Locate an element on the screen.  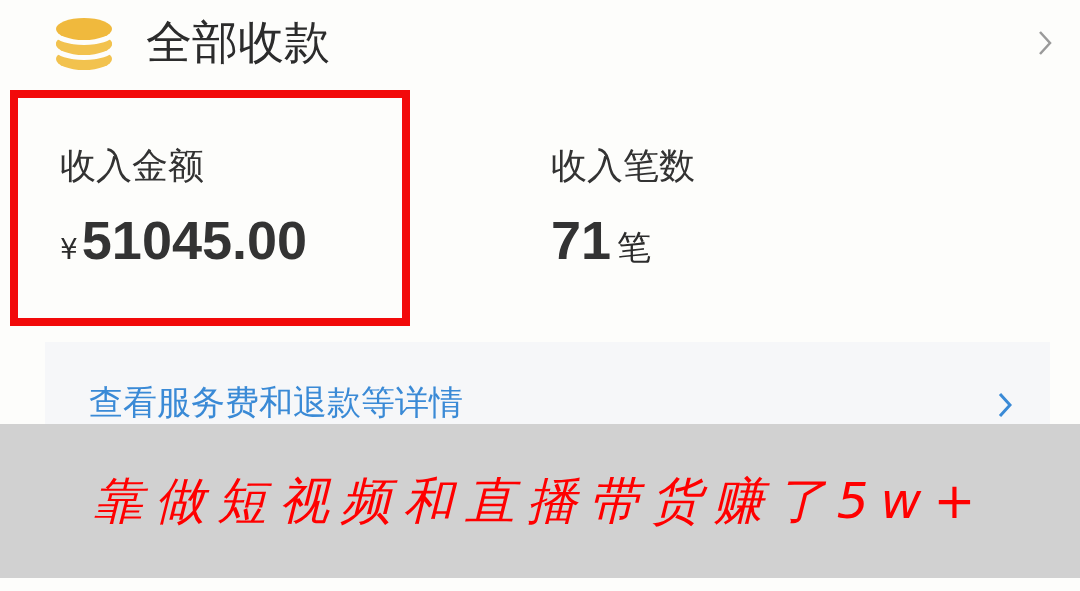
caption-text: 靠做短视频和直播带货赚了5w+ is located at coordinates (540, 501).